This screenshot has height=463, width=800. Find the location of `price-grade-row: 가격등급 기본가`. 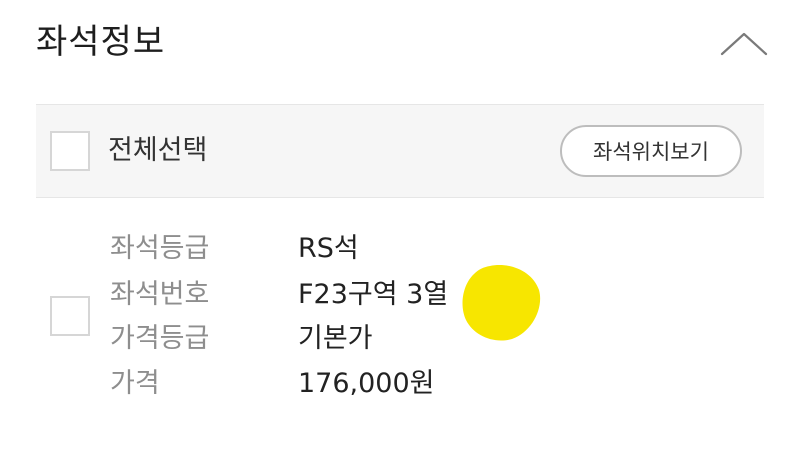

price-grade-row: 가격등급 기본가 is located at coordinates (400, 339).